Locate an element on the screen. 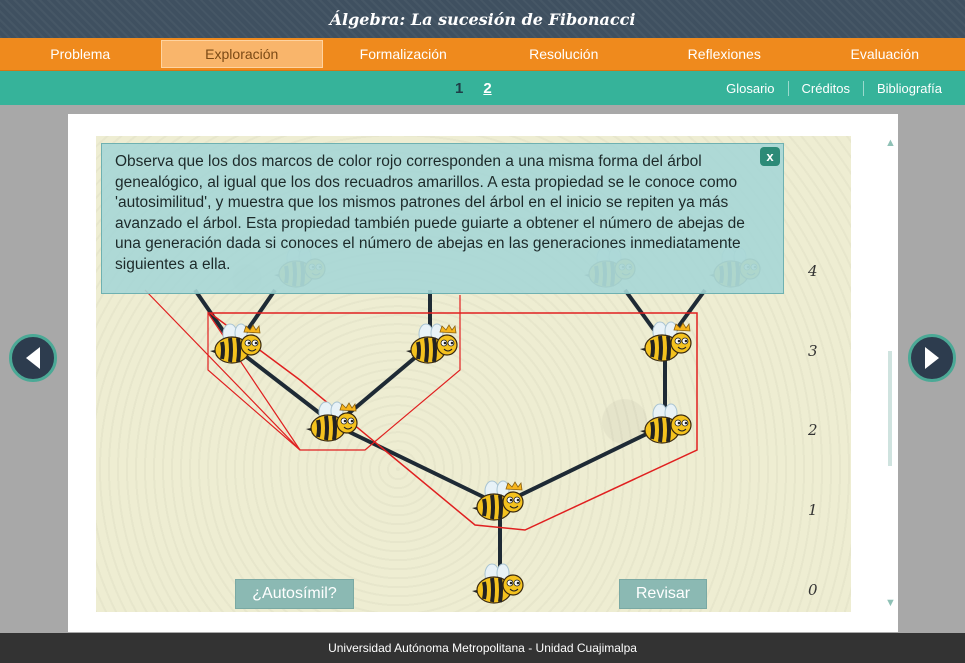 This screenshot has width=965, height=663. scroll-down-icon: ▼ is located at coordinates (890, 603).